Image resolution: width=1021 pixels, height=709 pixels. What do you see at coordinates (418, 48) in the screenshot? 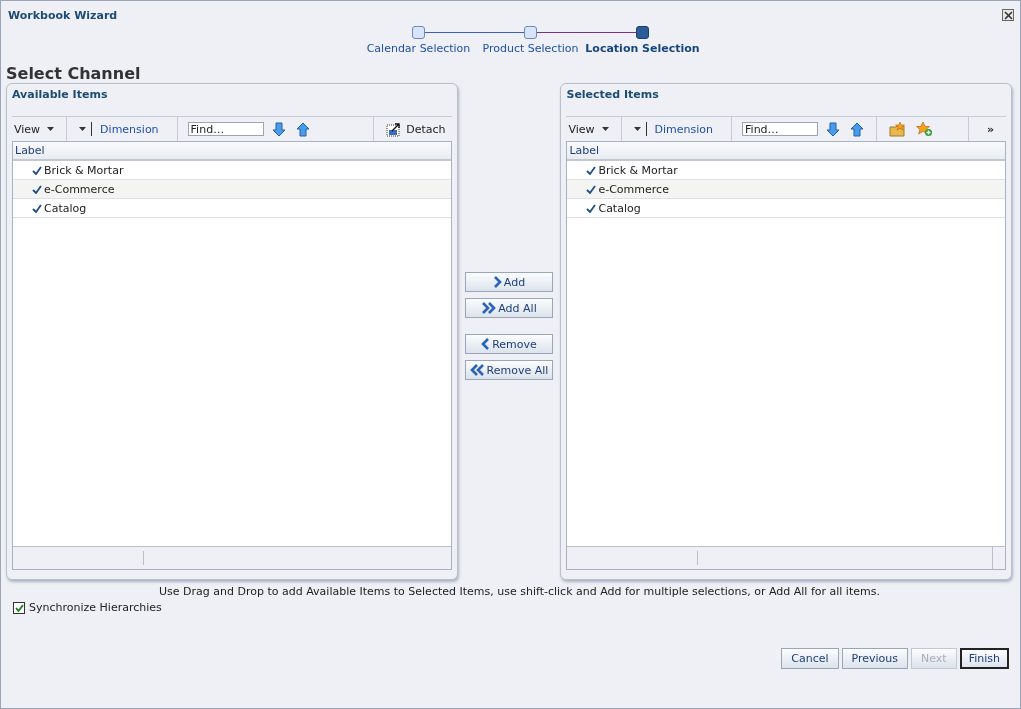
I see `step-link: Calendar Selection` at bounding box center [418, 48].